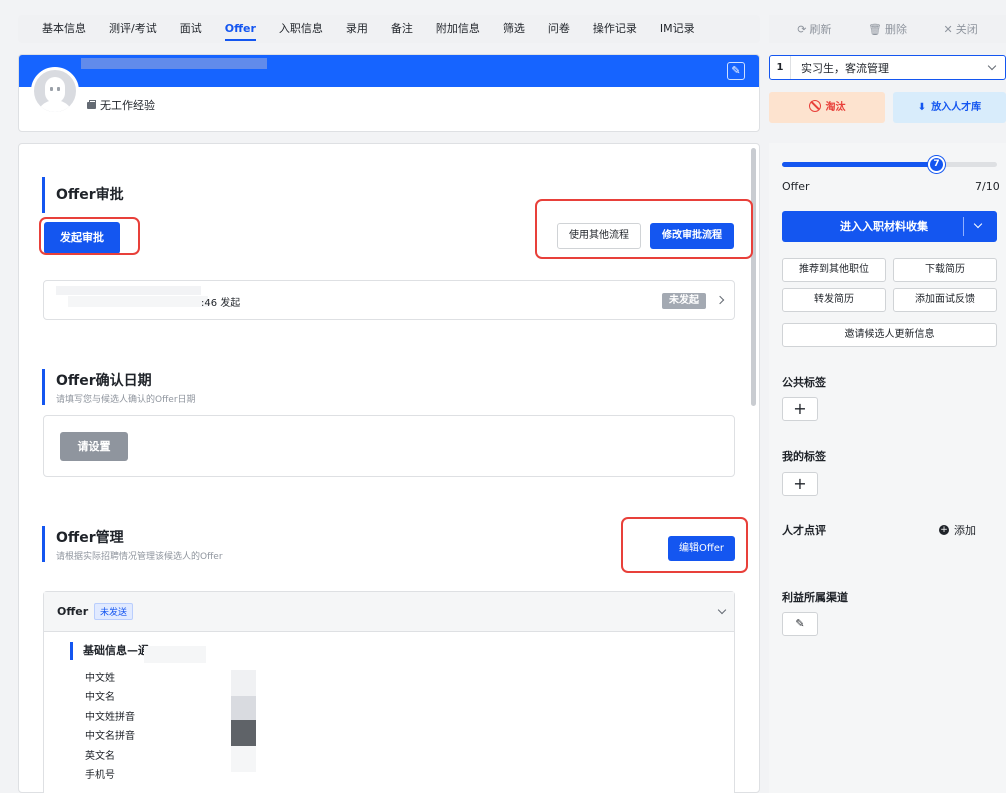  Describe the element at coordinates (804, 456) in the screenshot. I see `my-tags-label: 我的标签` at that location.